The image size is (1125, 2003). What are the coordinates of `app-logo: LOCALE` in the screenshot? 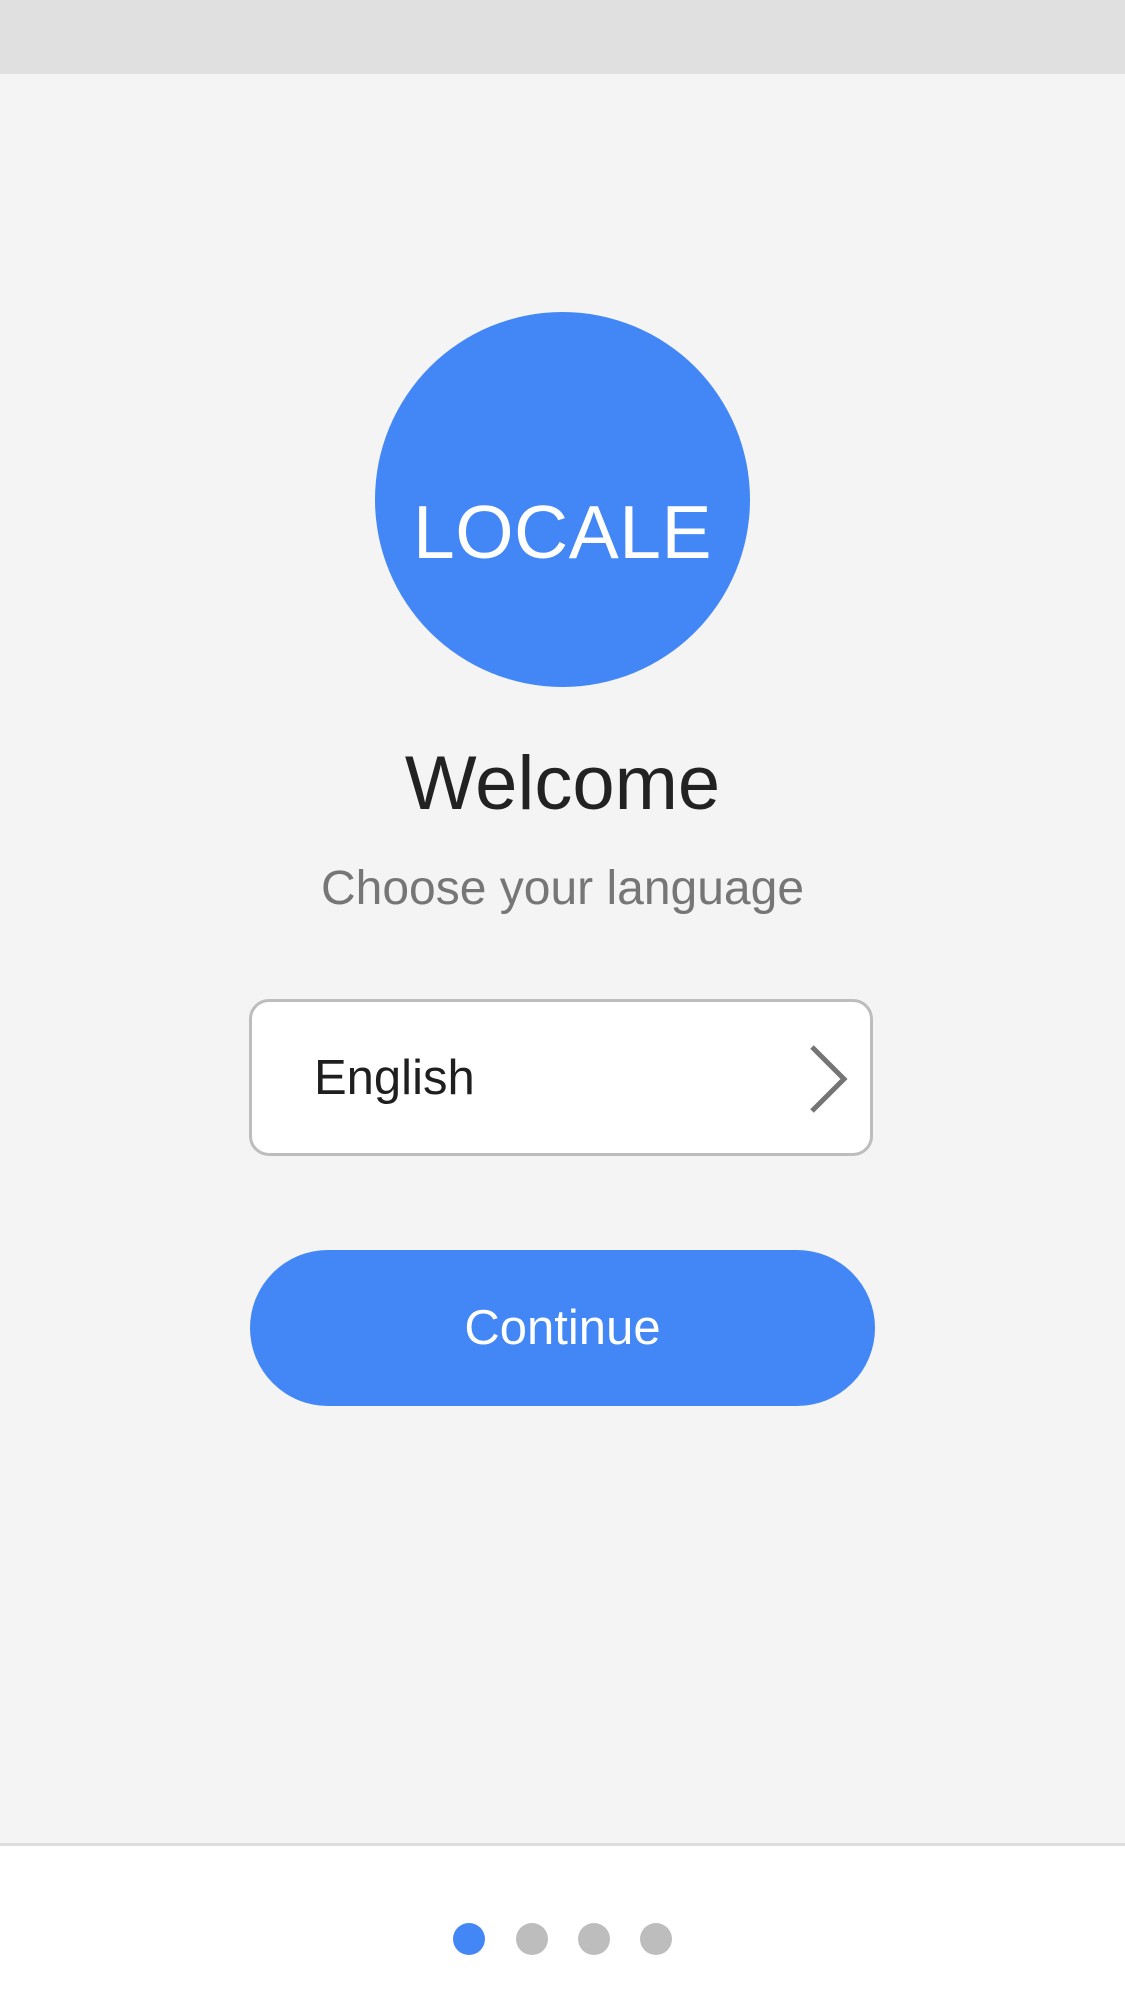 It's located at (562, 499).